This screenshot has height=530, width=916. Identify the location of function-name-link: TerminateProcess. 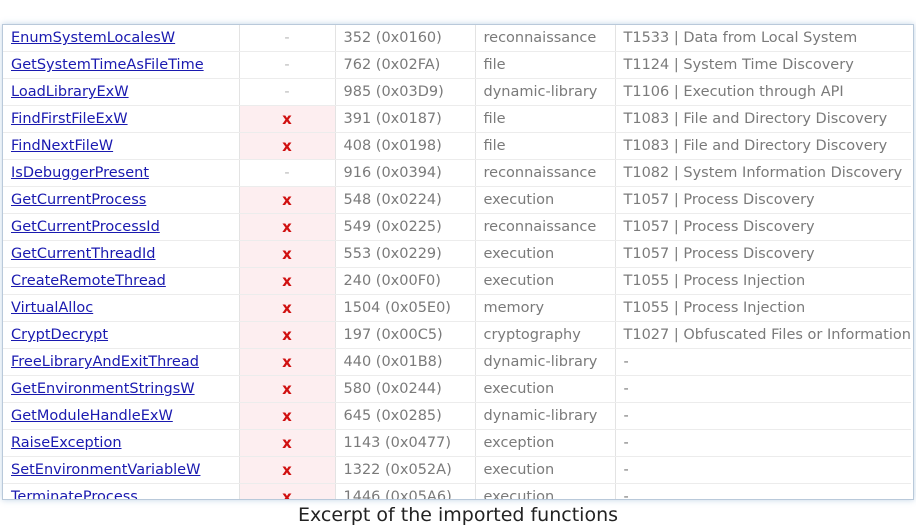
(74, 494).